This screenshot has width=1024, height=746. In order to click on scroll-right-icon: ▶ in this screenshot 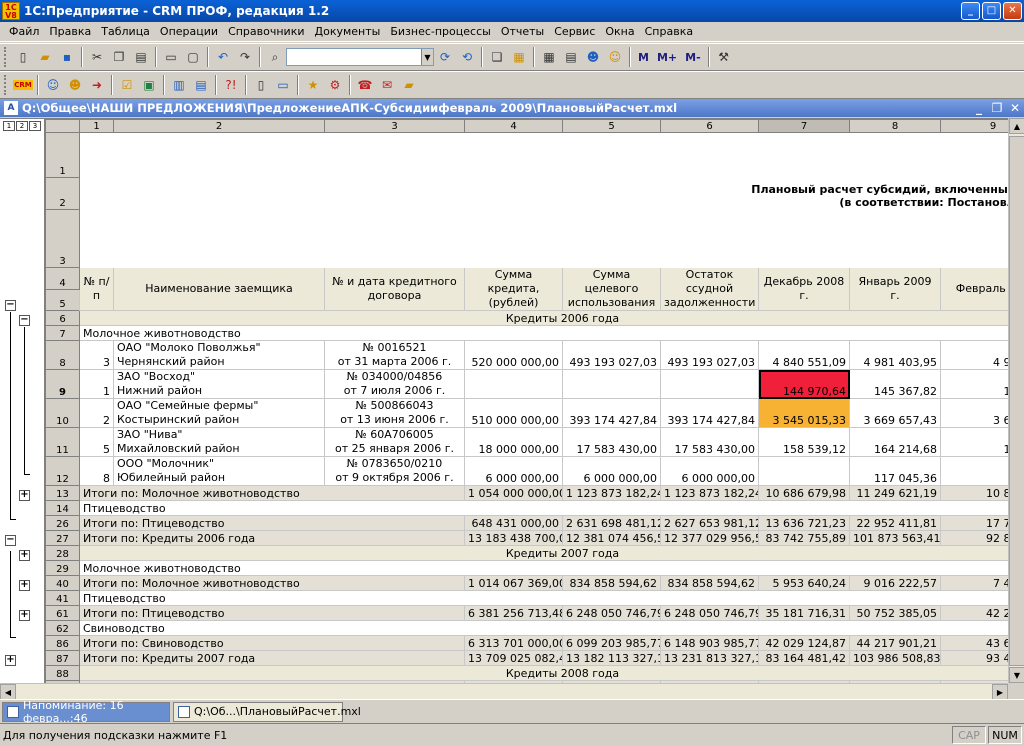, I will do `click(1000, 692)`.